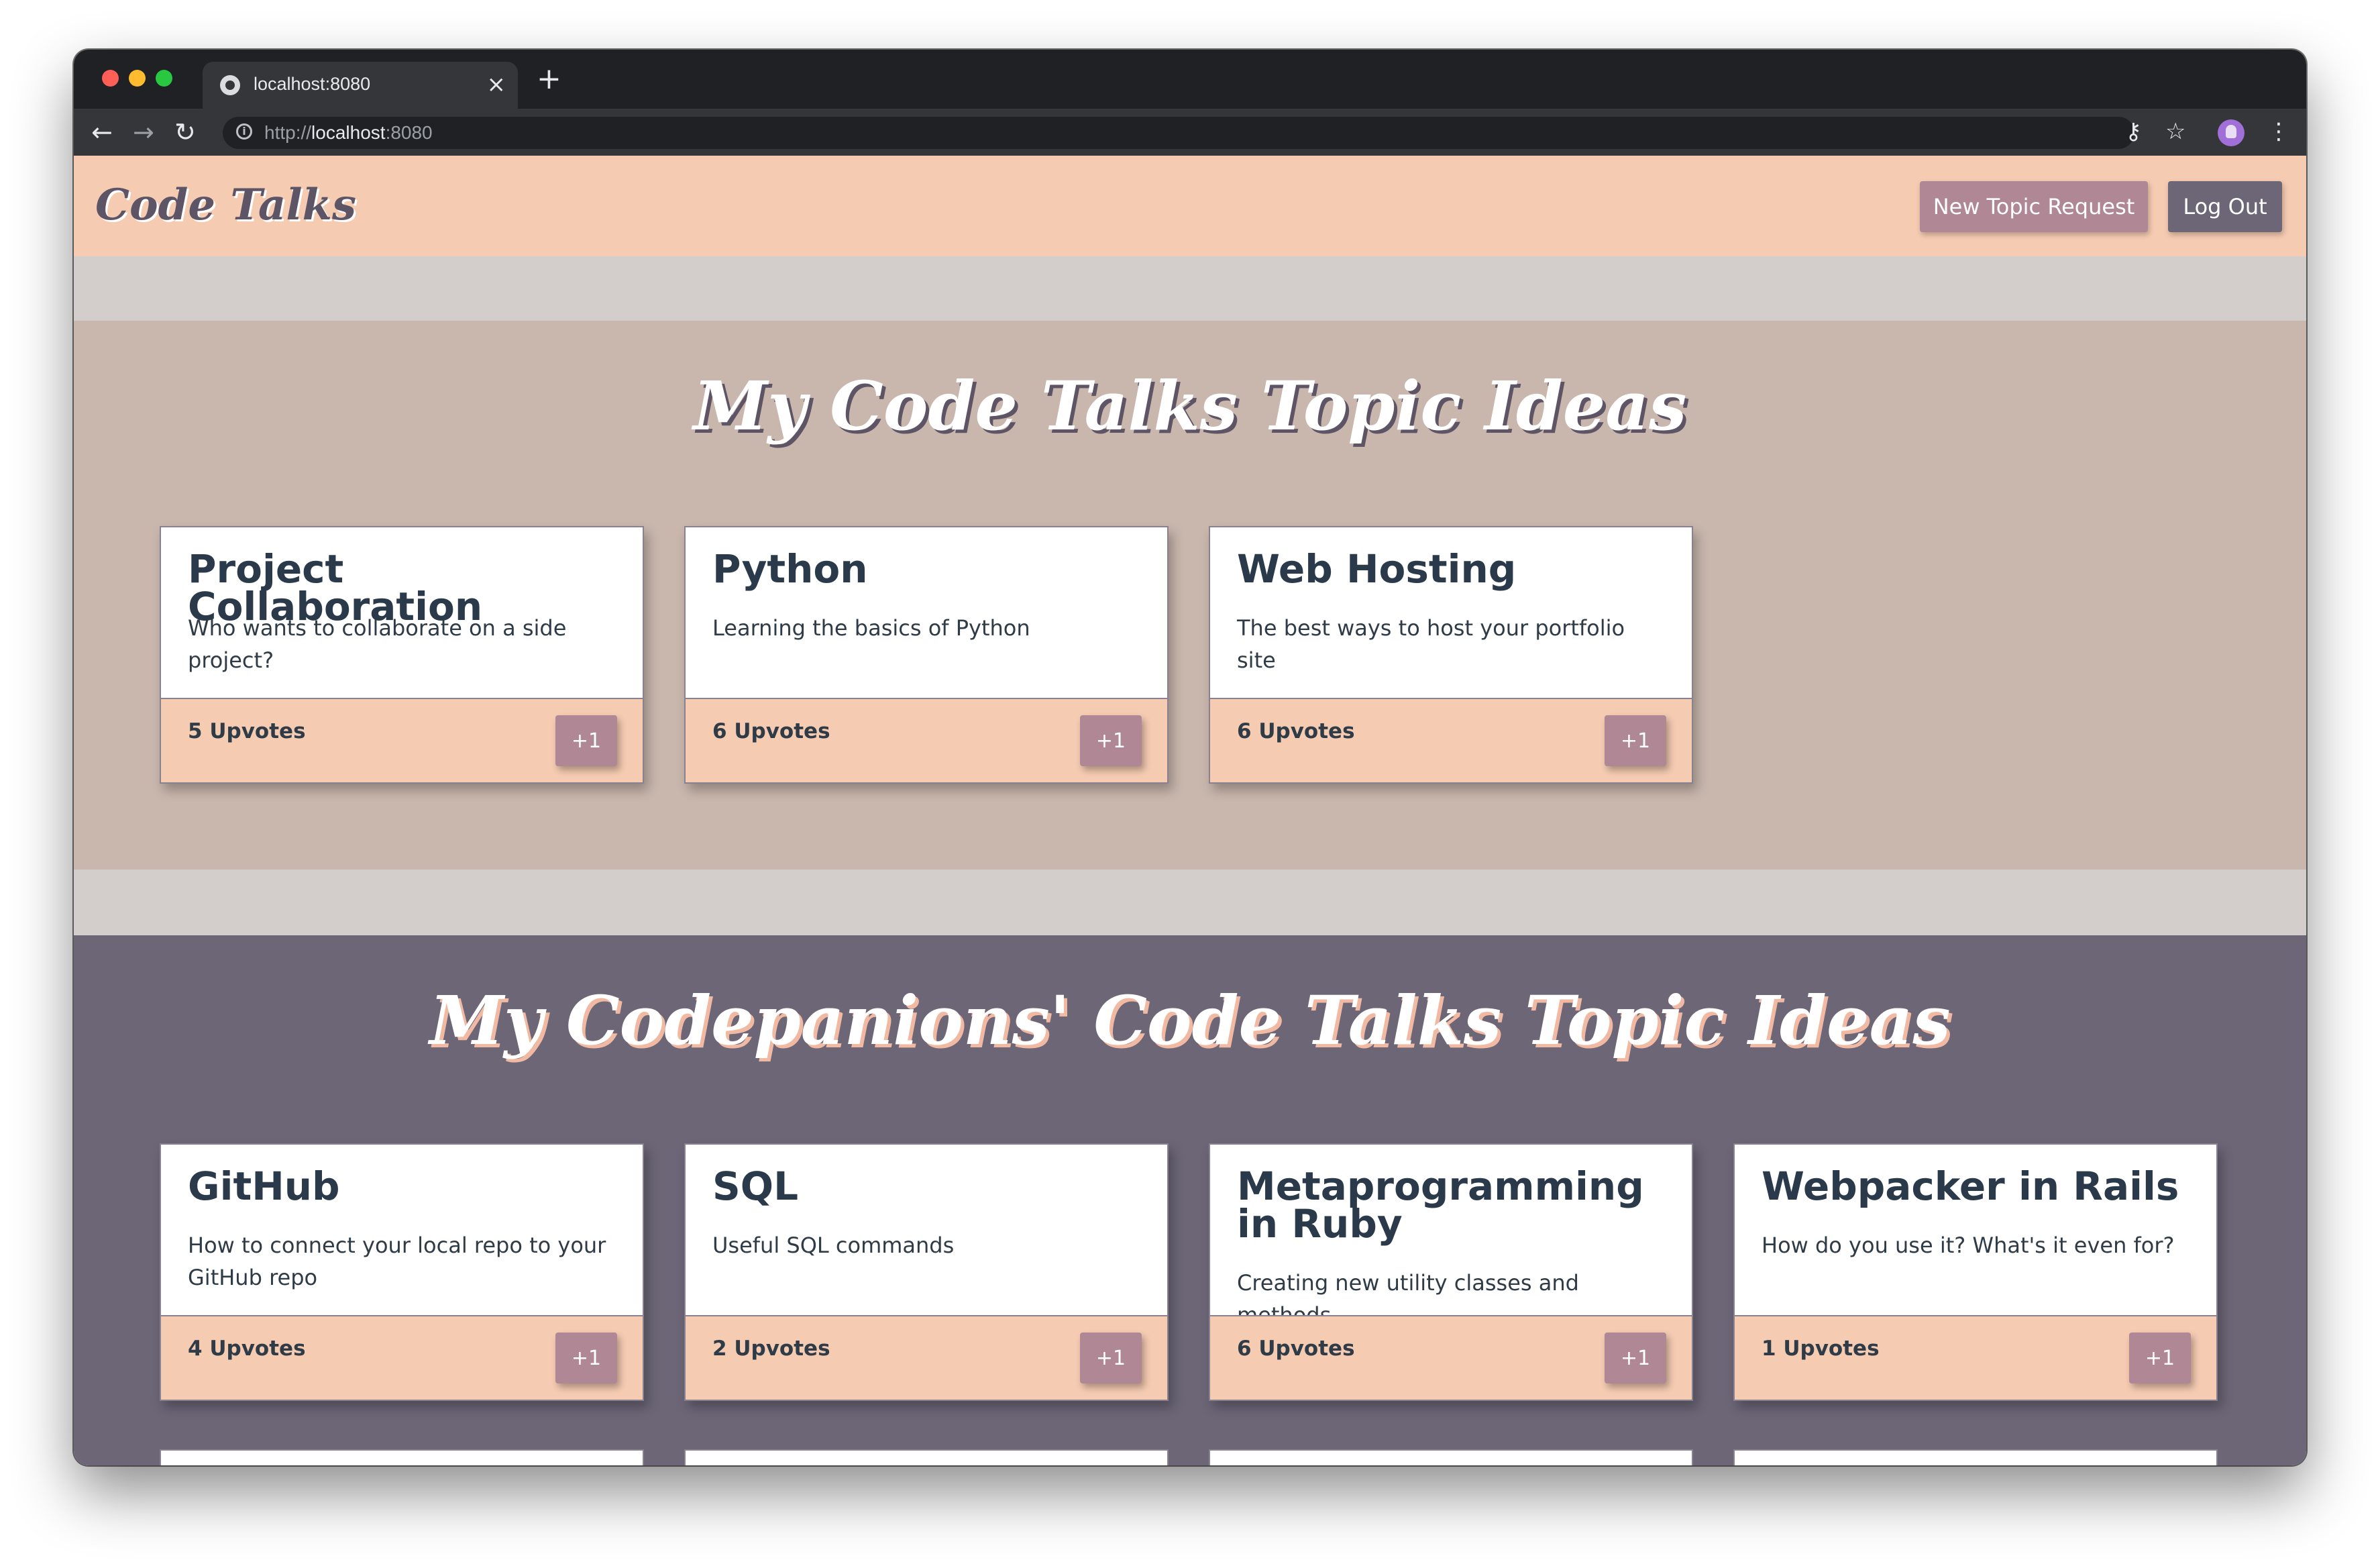  I want to click on topic-title: SQL, so click(755, 1186).